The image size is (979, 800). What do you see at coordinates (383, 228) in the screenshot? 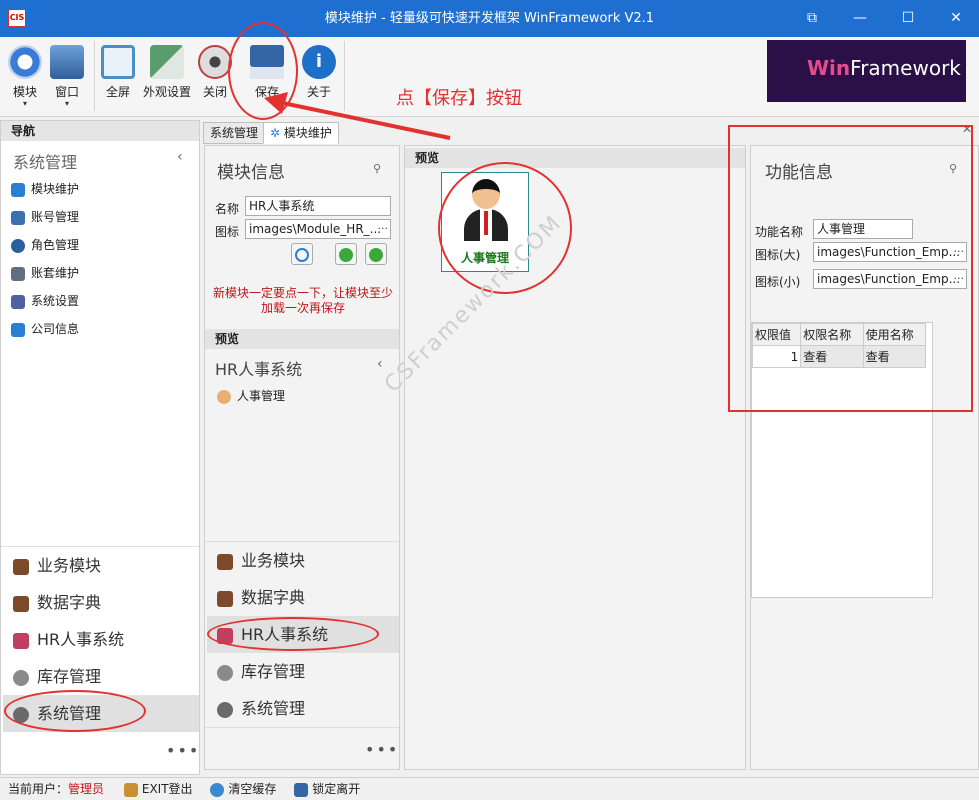
I see `ellipsis-icon: ···` at bounding box center [383, 228].